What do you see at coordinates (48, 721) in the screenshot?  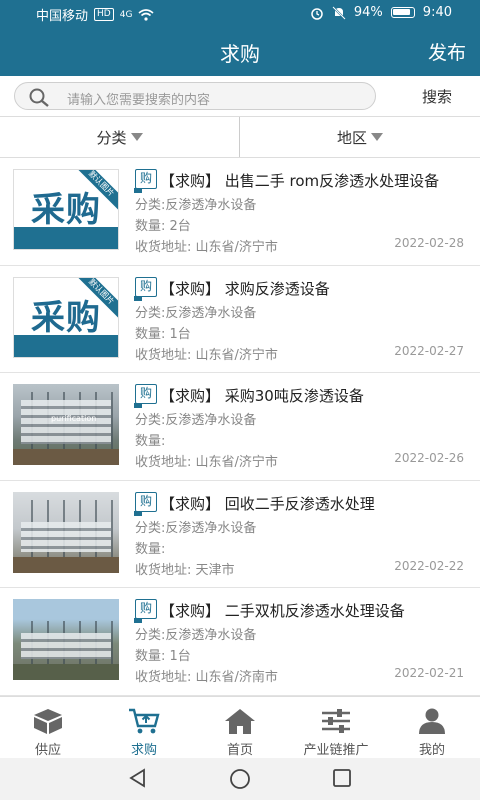 I see `box-icon` at bounding box center [48, 721].